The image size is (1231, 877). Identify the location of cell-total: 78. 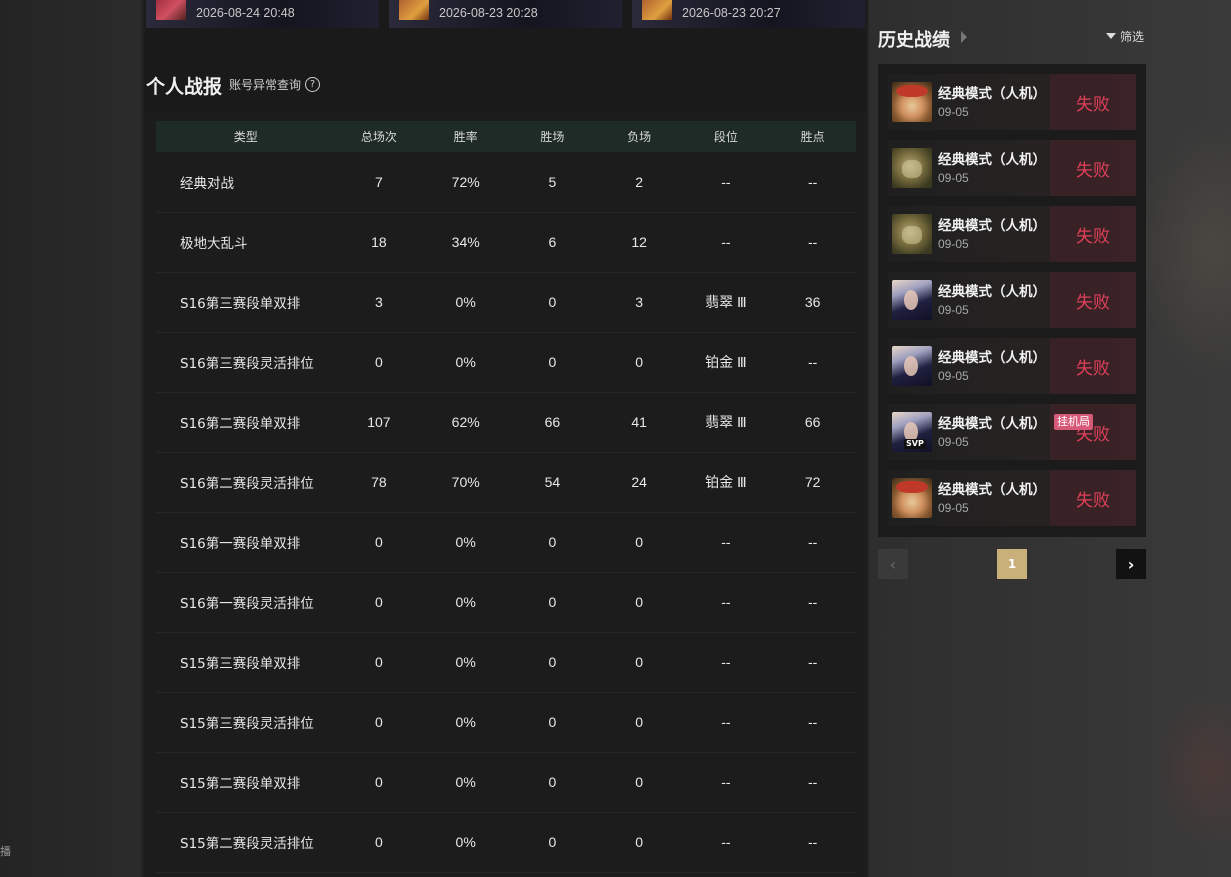
(379, 482).